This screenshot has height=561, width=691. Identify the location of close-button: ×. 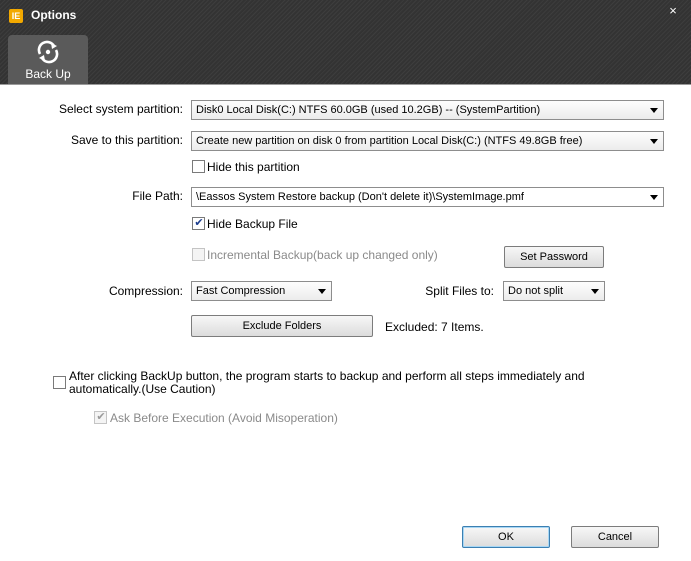
(673, 11).